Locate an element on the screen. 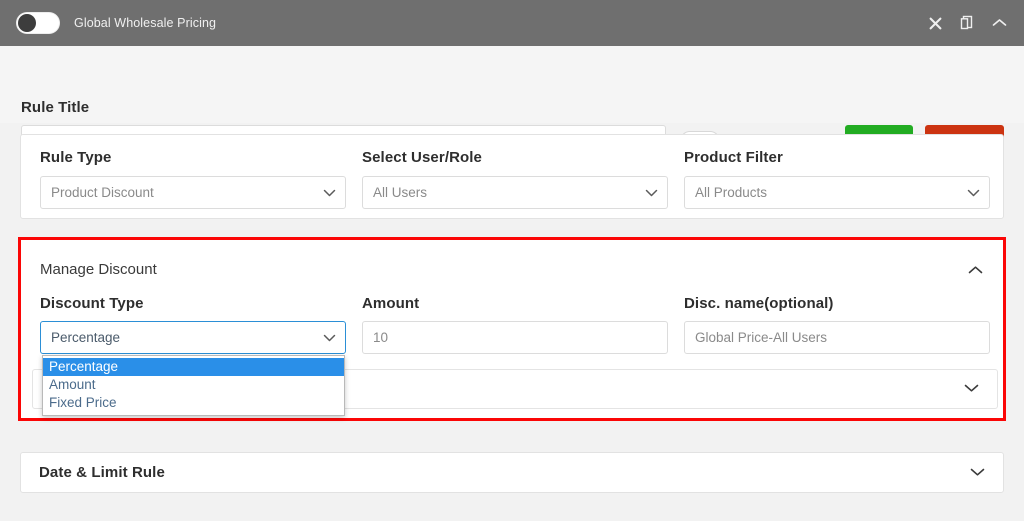  product-filter-label: Product Filter is located at coordinates (733, 157).